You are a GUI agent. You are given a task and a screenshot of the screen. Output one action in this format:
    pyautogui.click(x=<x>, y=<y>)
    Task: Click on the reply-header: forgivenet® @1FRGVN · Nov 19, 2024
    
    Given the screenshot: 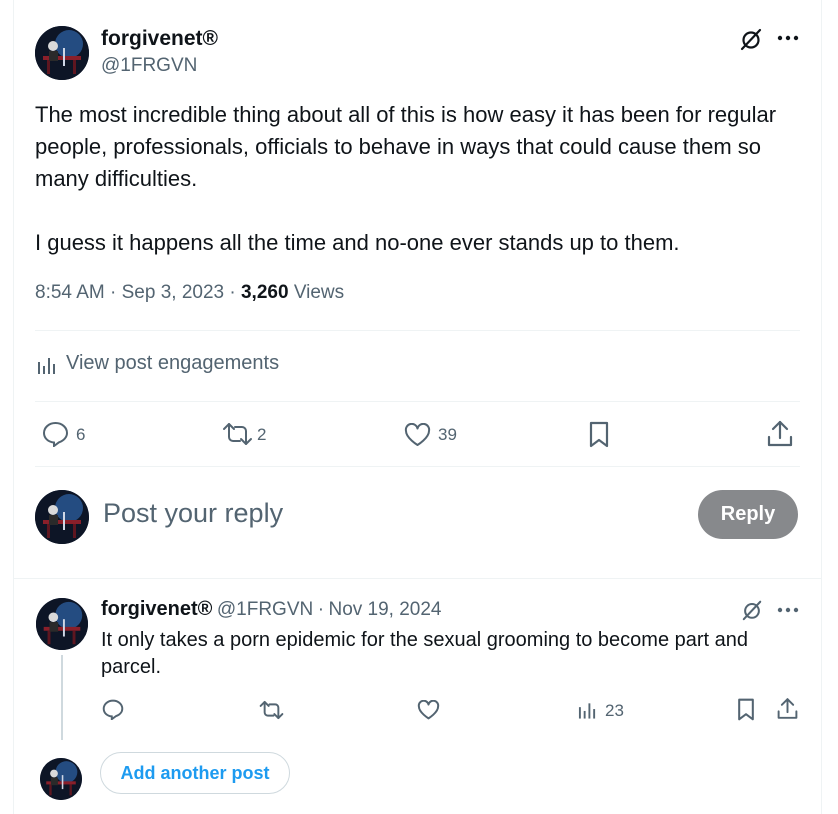 What is the action you would take?
    pyautogui.click(x=271, y=609)
    